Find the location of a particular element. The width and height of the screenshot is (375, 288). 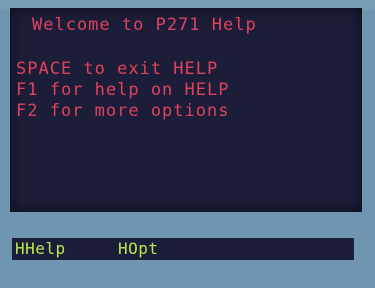

help-line-f2: F2 for more options is located at coordinates (123, 111).